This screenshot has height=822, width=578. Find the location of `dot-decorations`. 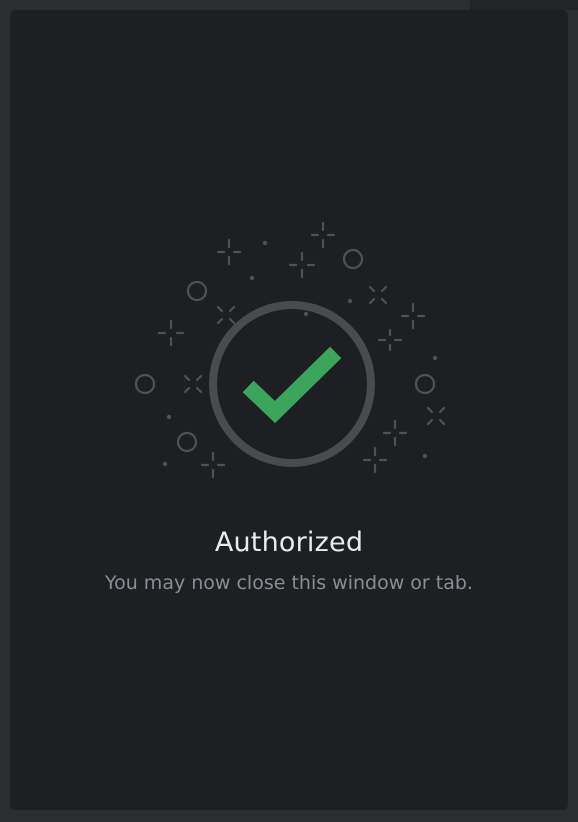

dot-decorations is located at coordinates (300, 353).